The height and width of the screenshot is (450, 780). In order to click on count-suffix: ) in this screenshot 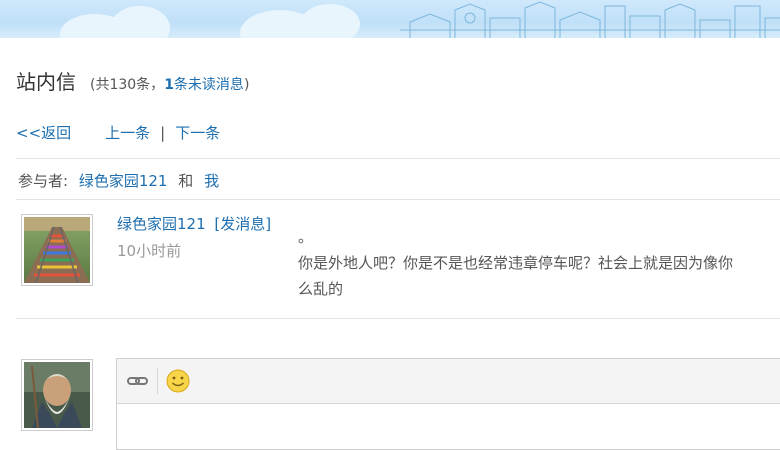, I will do `click(246, 85)`.